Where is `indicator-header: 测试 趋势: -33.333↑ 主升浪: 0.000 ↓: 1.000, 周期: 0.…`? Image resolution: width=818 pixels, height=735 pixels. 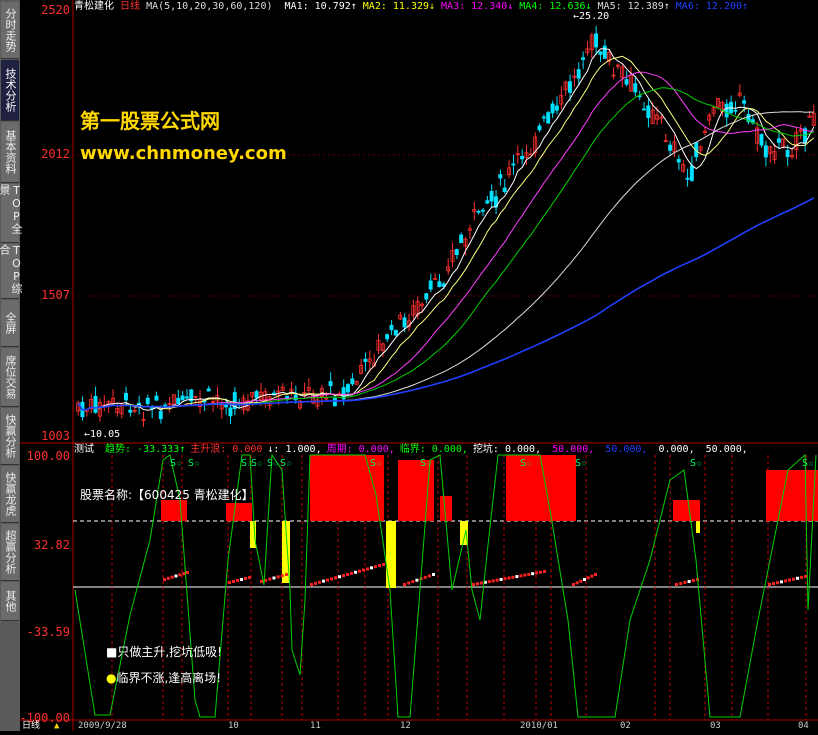
indicator-header: 测试 趋势: -33.333↑ 主升浪: 0.000 ↓: 1.000, 周期: 0.… is located at coordinates (411, 450).